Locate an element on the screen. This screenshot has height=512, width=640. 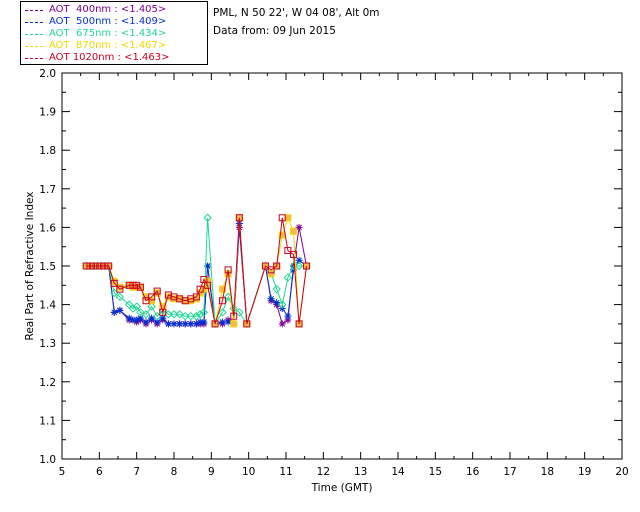
y-tick-label: 1.1 is located at coordinates (47, 421).